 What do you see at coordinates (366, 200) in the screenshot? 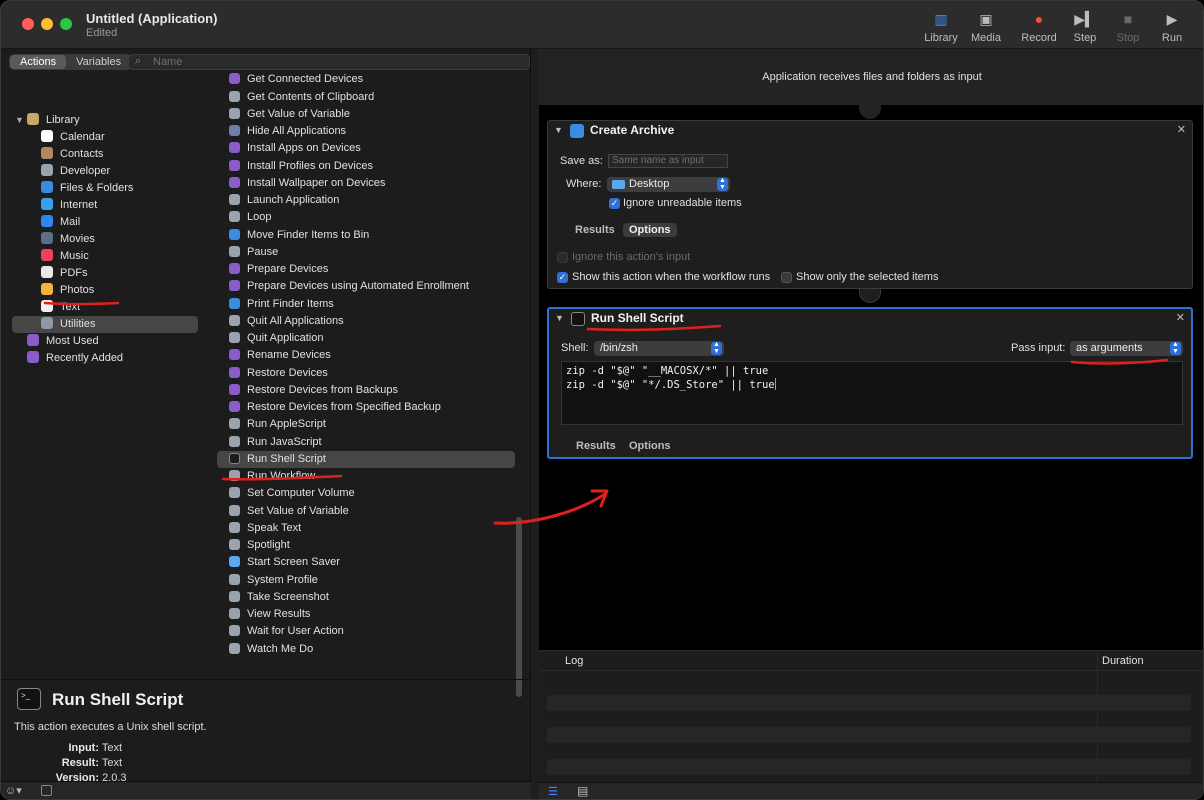
I see `action-item: Launch Application` at bounding box center [366, 200].